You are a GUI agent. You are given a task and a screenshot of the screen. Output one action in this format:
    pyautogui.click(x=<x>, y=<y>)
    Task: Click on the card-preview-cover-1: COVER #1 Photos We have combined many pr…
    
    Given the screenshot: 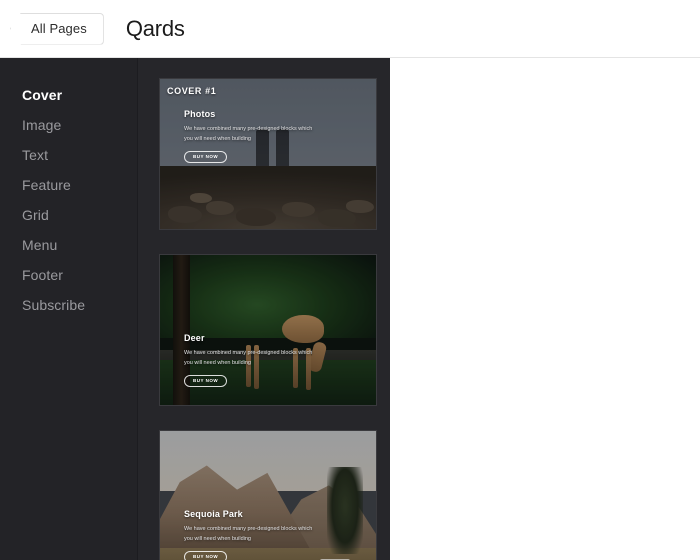 What is the action you would take?
    pyautogui.click(x=268, y=154)
    